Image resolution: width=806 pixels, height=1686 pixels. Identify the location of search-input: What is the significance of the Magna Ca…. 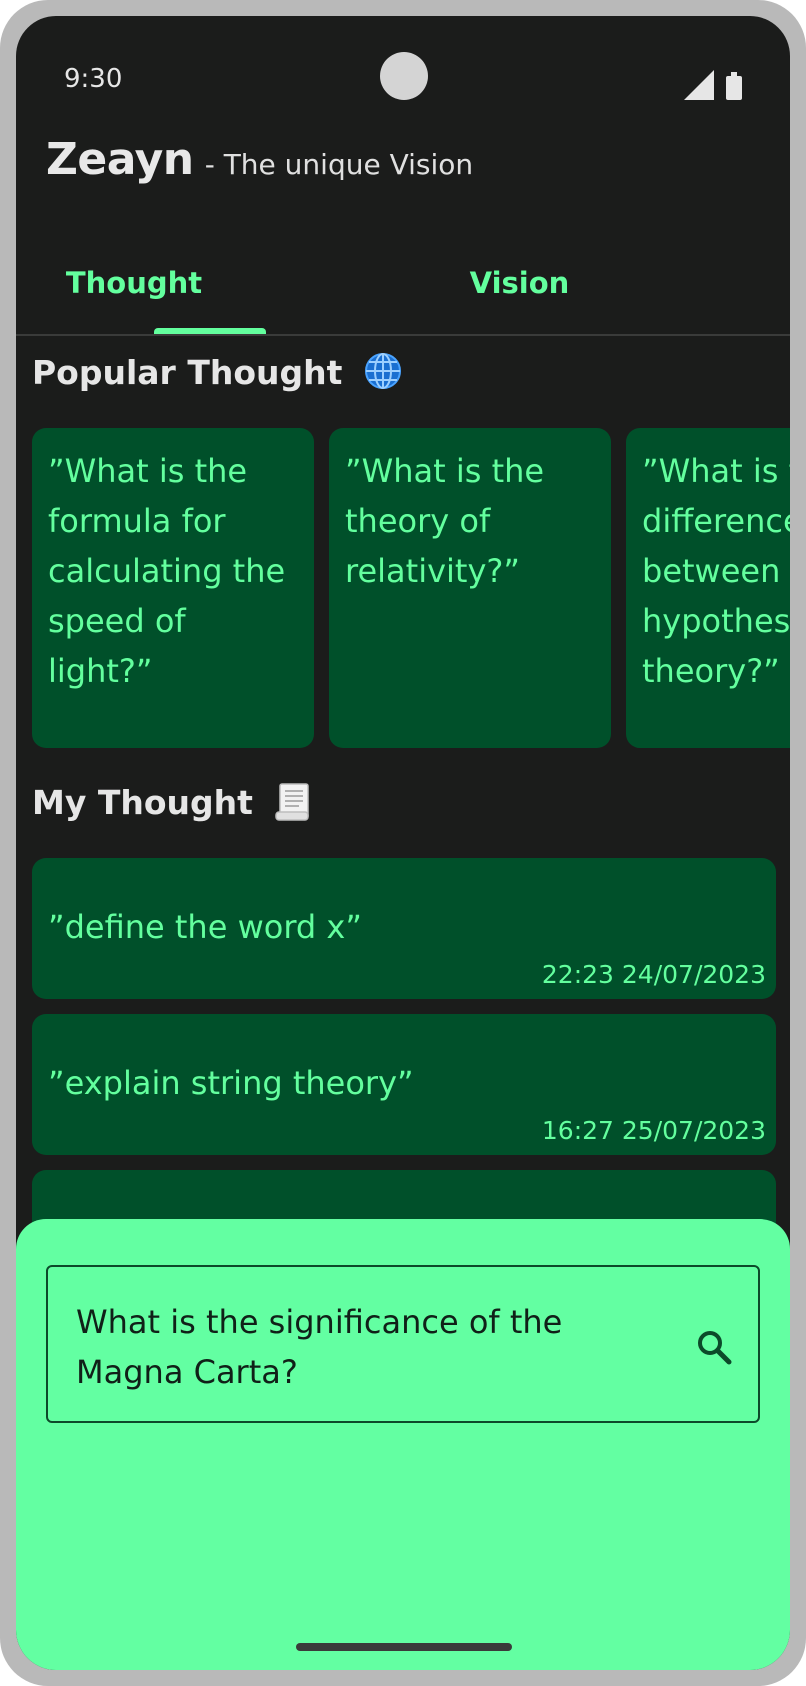
(356, 1347).